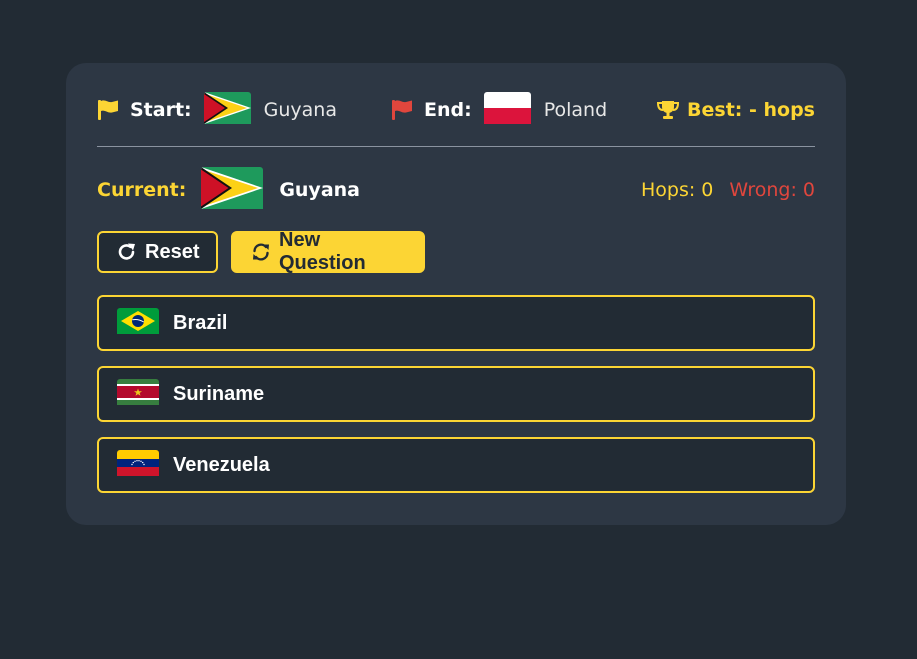 This screenshot has height=659, width=917. What do you see at coordinates (668, 110) in the screenshot?
I see `trophy-icon` at bounding box center [668, 110].